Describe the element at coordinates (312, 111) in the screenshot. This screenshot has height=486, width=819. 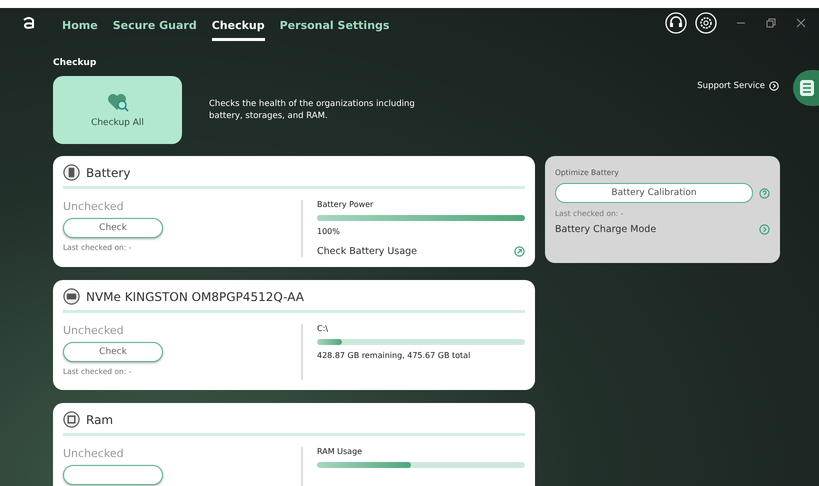
I see `checkup-description: Checks the health of the organizations including battery, storages, and RAM.` at that location.